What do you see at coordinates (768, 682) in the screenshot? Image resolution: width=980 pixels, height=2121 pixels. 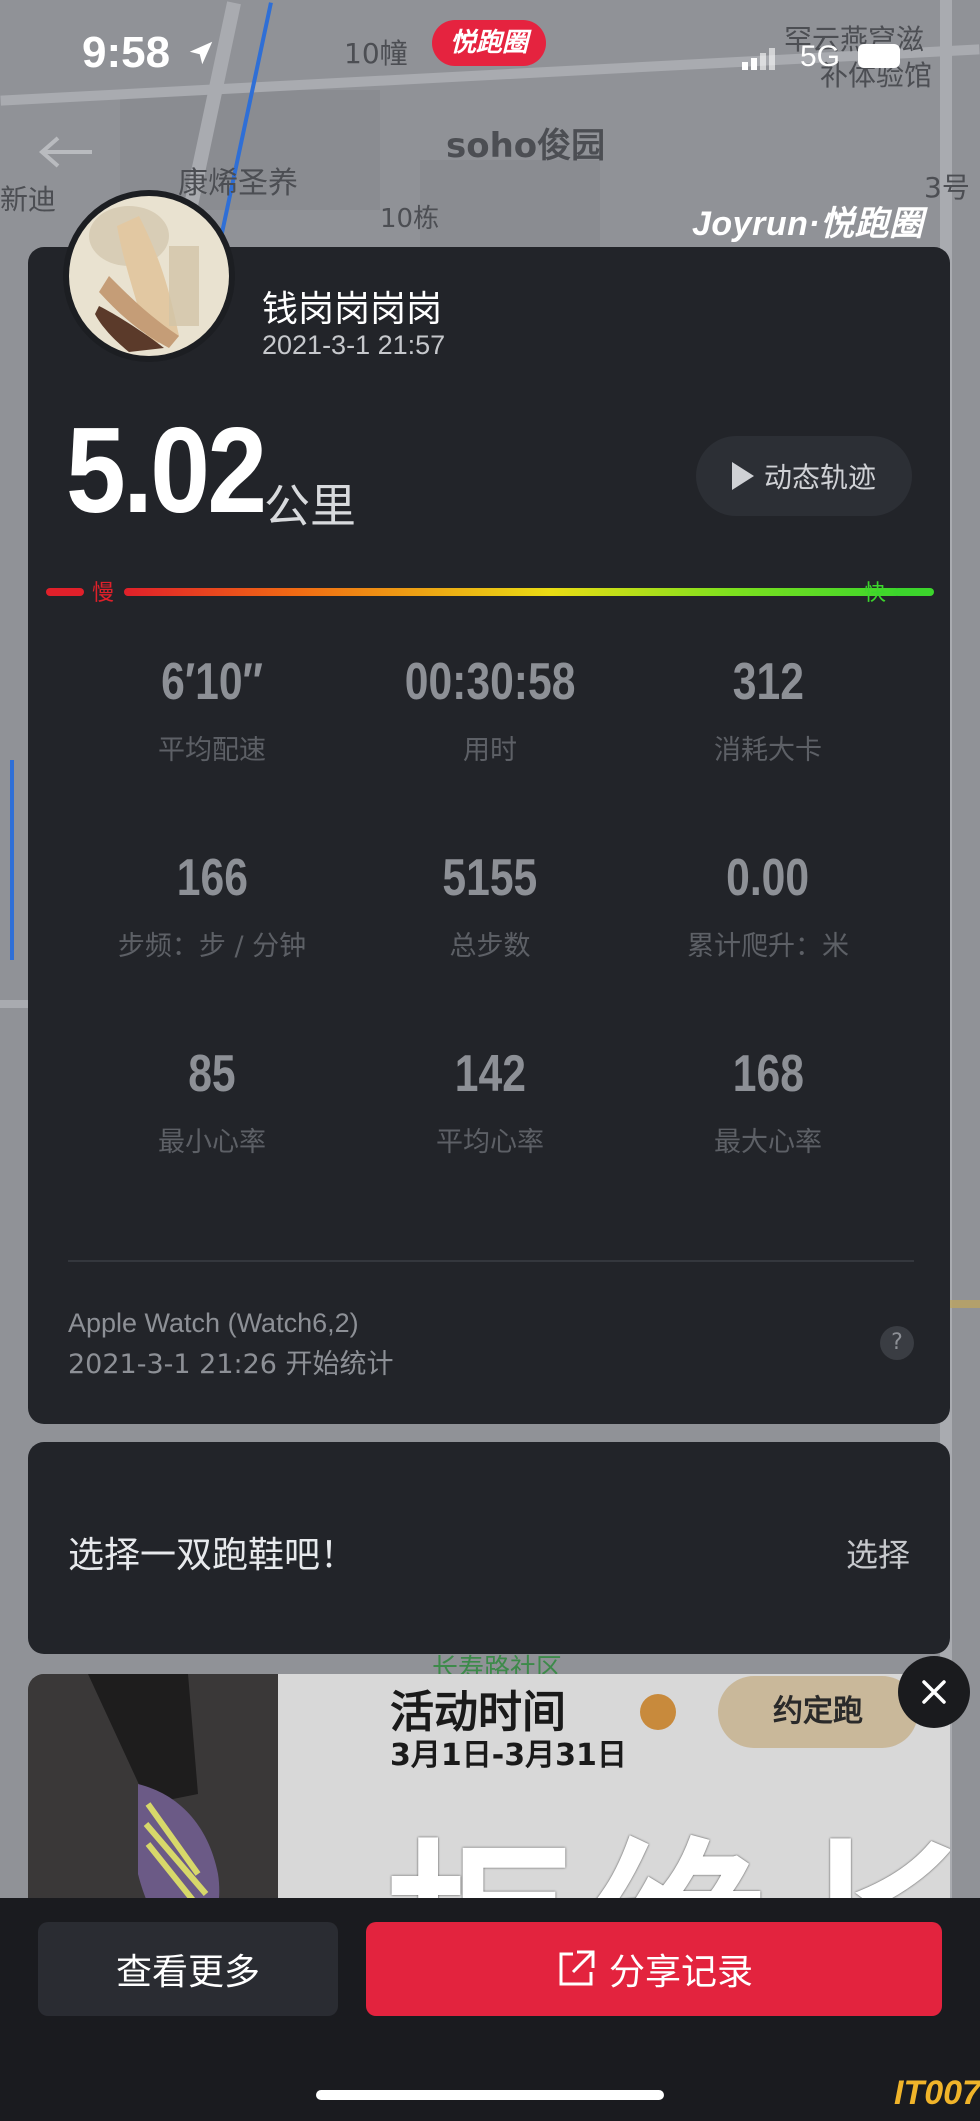 I see `stat-value: 312` at bounding box center [768, 682].